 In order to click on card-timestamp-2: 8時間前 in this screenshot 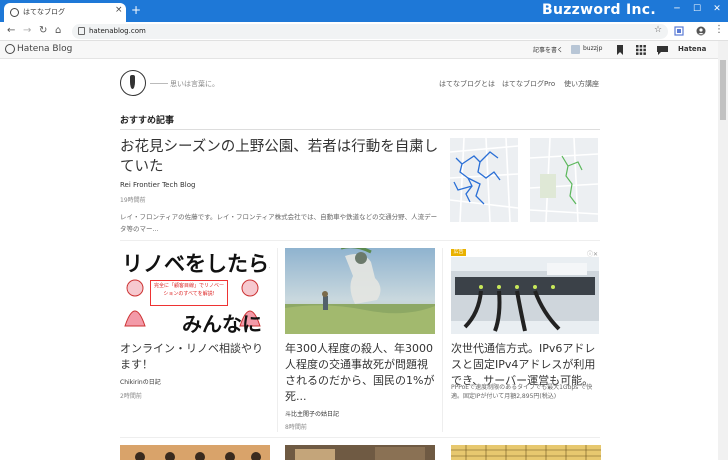, I will do `click(296, 427)`.